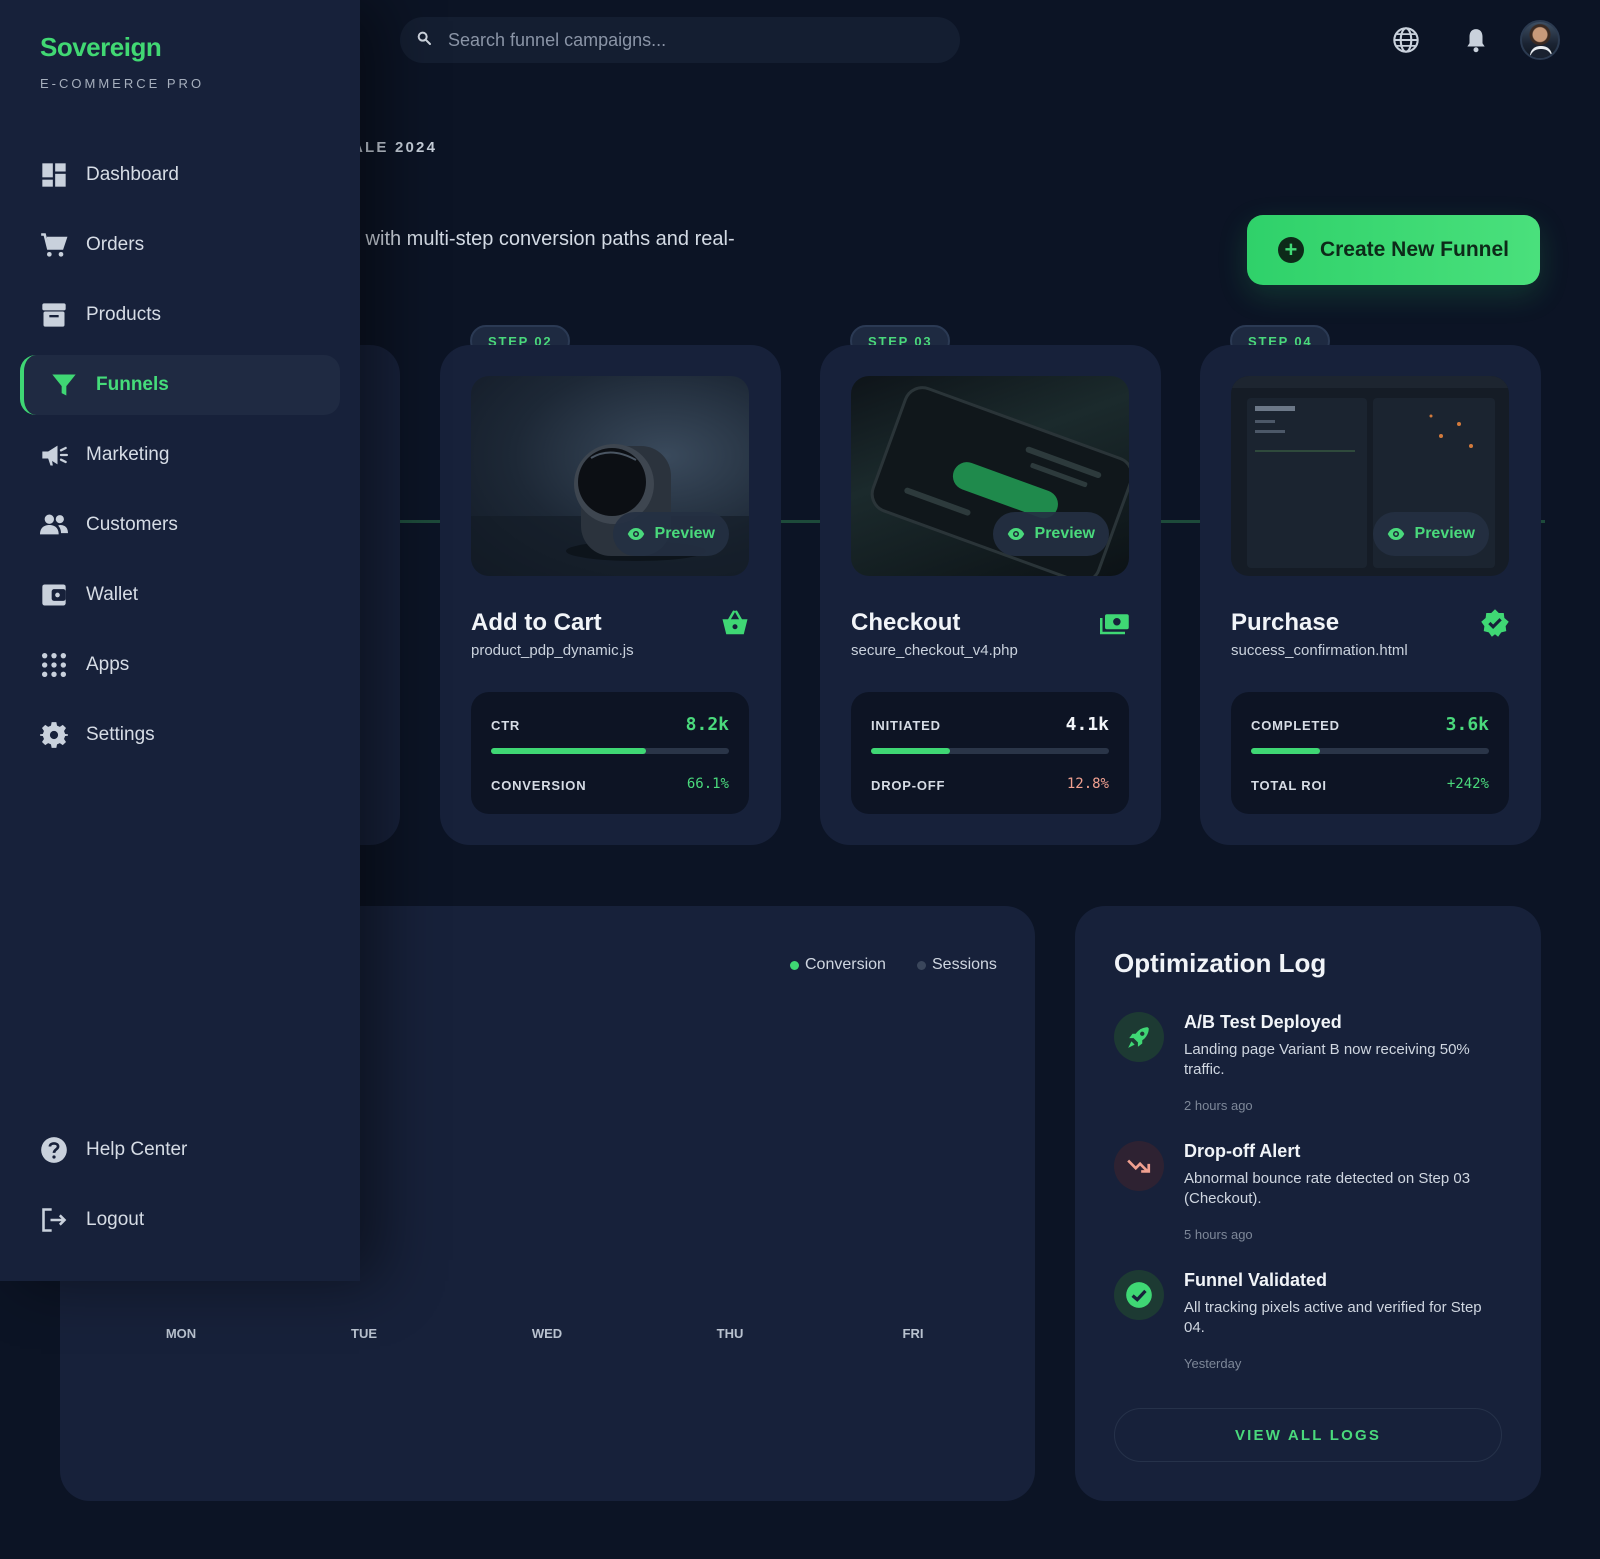 The image size is (1600, 1559). Describe the element at coordinates (1139, 1295) in the screenshot. I see `check-circle-icon` at that location.